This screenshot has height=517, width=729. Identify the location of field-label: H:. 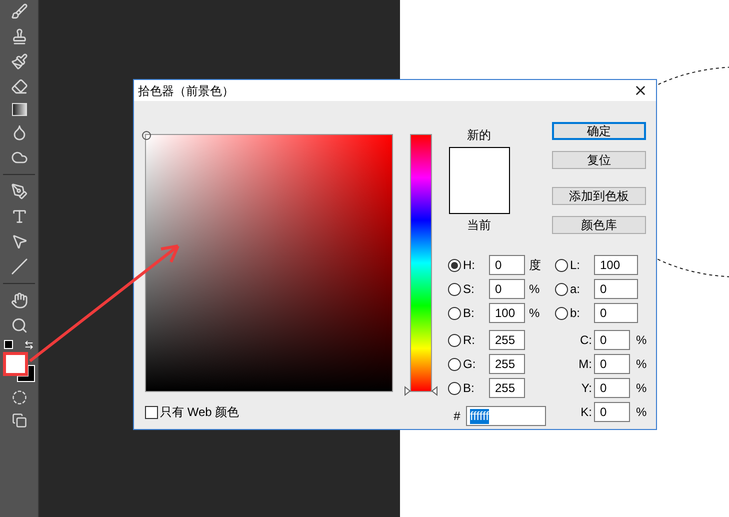
(469, 265).